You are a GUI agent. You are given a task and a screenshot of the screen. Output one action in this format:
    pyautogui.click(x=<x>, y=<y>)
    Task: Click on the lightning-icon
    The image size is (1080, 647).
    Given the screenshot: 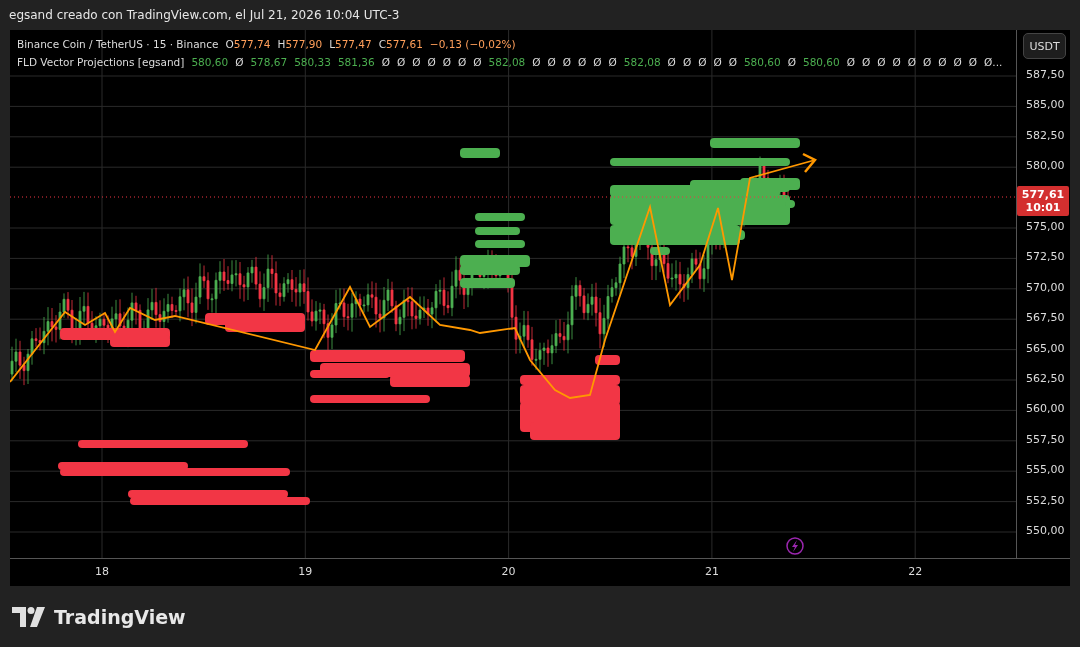 What is the action you would take?
    pyautogui.click(x=795, y=546)
    